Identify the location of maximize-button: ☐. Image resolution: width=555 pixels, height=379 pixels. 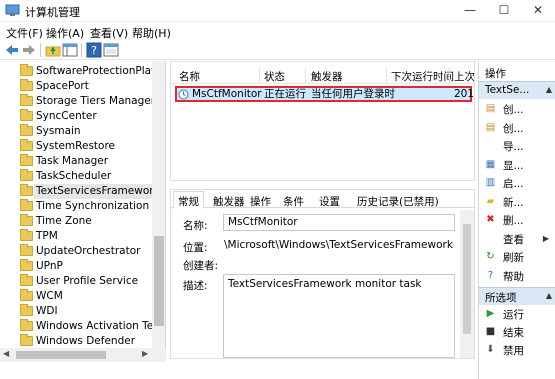
(504, 11).